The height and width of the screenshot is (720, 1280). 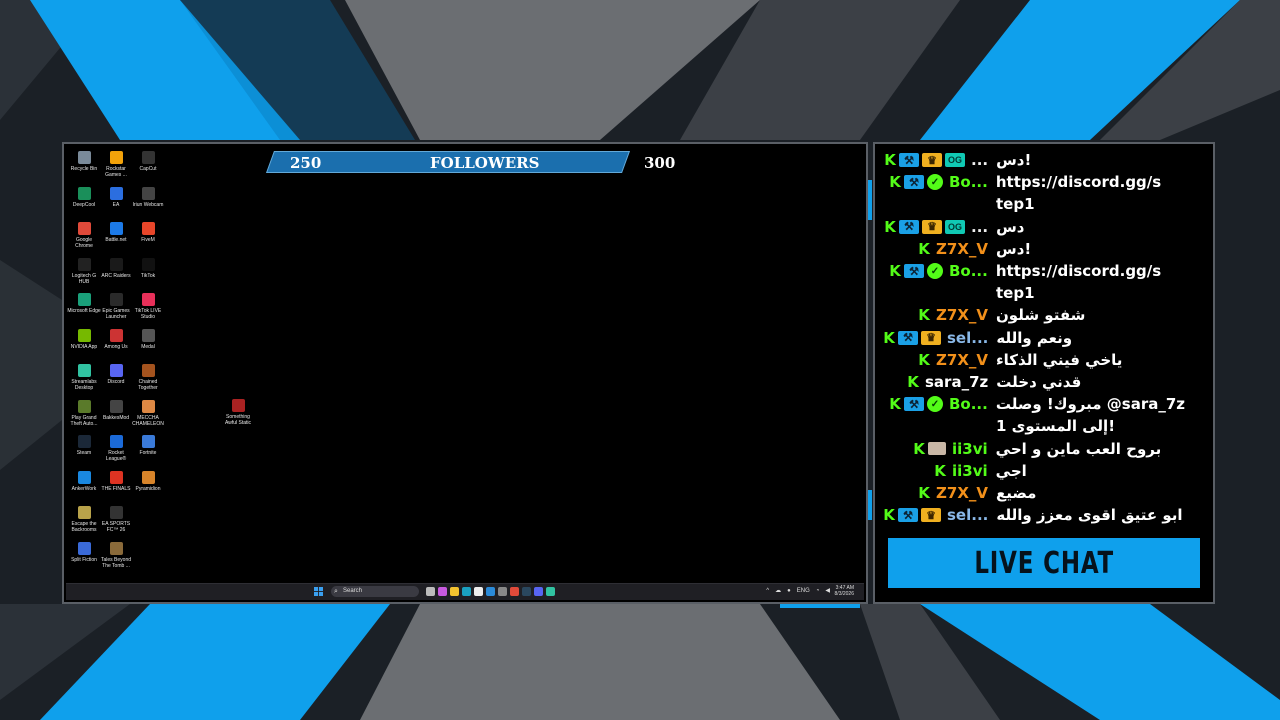 What do you see at coordinates (844, 594) in the screenshot?
I see `clock-date: 8/3/2026` at bounding box center [844, 594].